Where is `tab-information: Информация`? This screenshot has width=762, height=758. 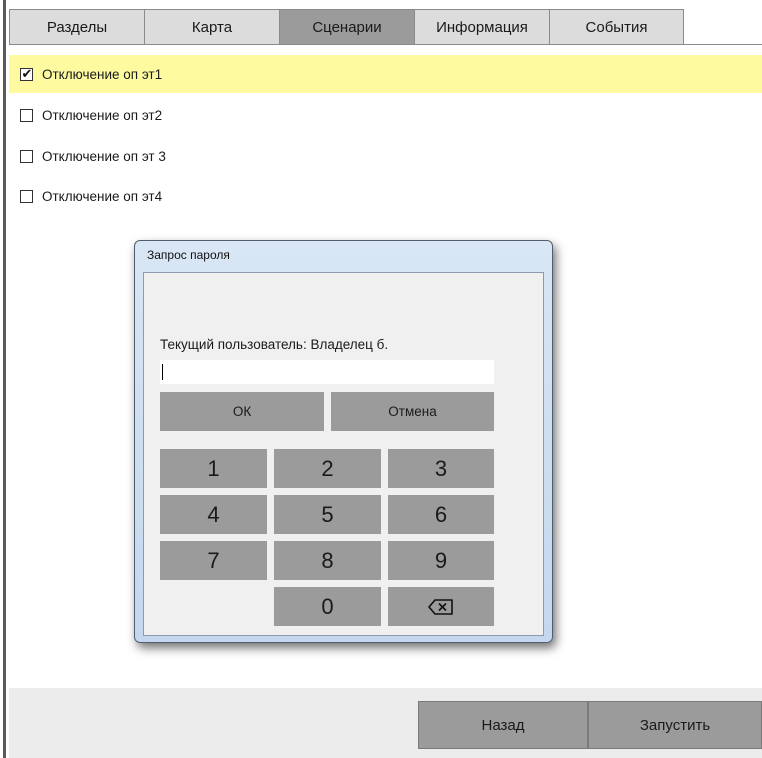 tab-information: Информация is located at coordinates (481, 27).